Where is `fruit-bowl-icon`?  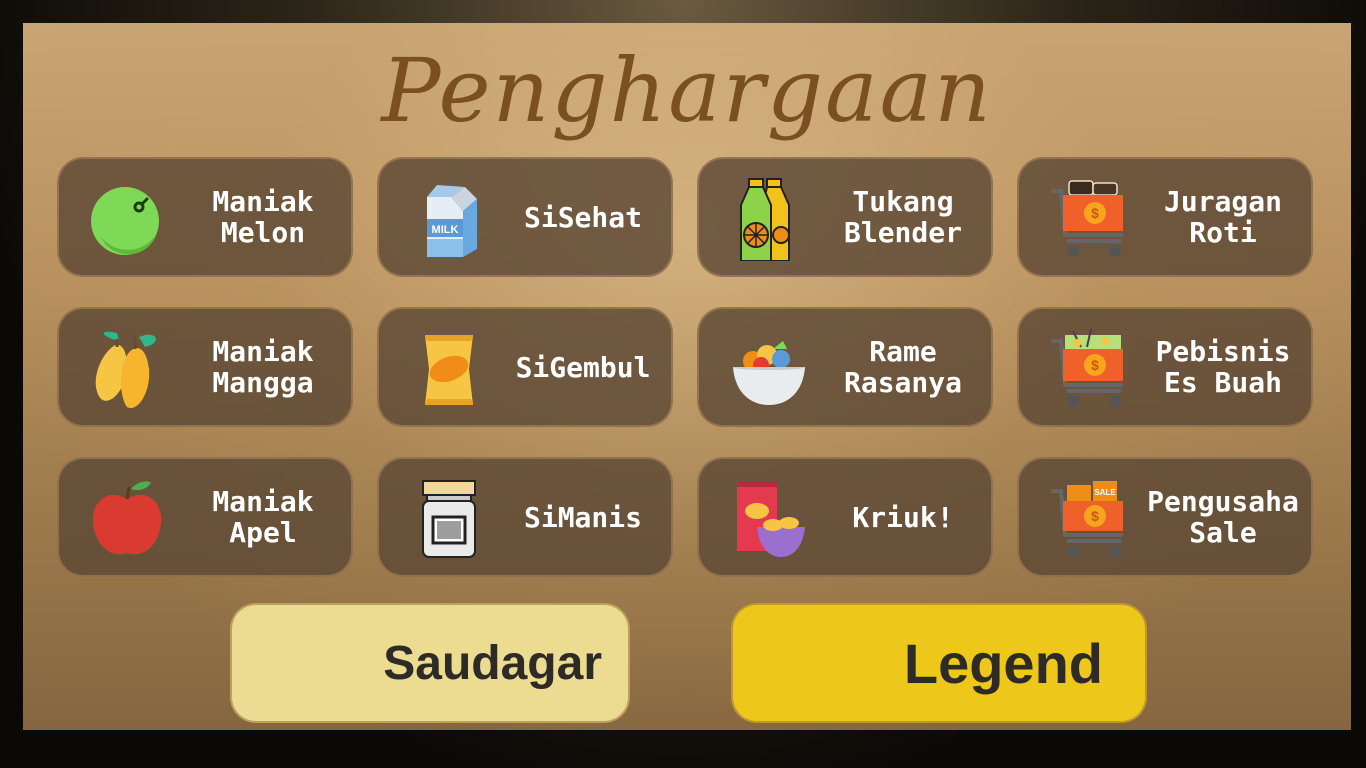 fruit-bowl-icon is located at coordinates (769, 369).